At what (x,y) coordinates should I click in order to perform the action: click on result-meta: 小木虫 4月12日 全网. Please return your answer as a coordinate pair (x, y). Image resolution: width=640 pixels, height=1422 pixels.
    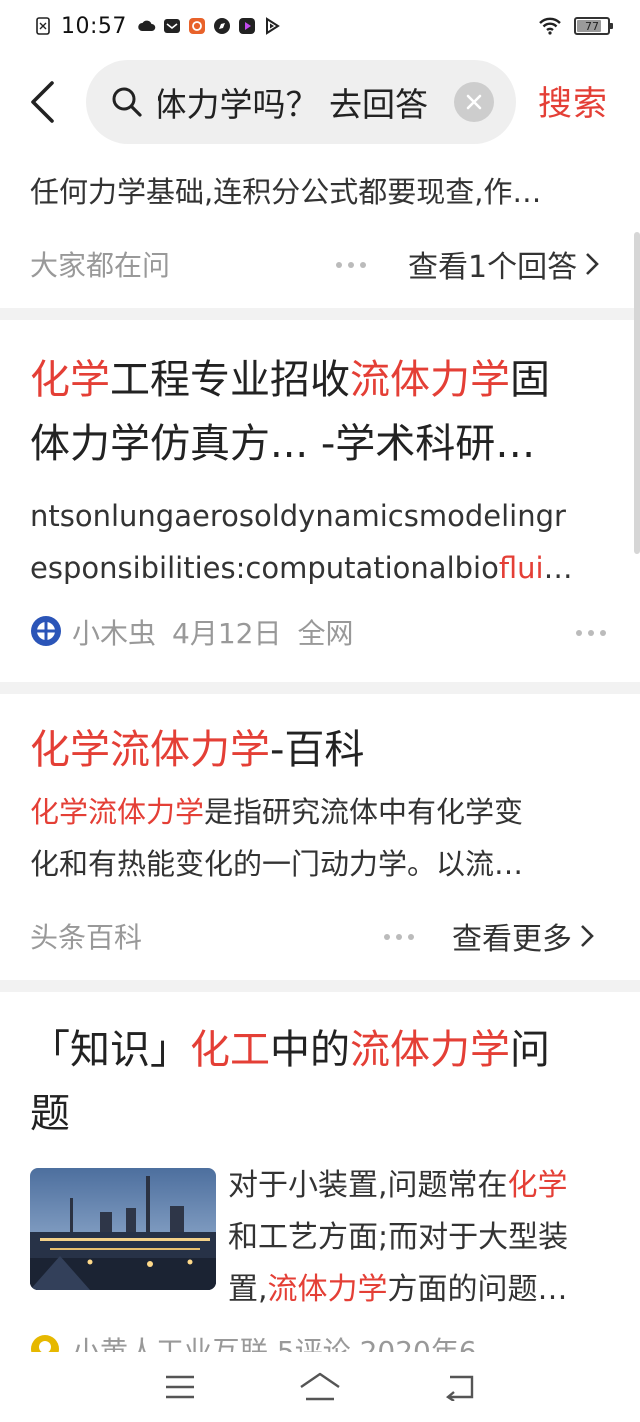
    Looking at the image, I should click on (212, 632).